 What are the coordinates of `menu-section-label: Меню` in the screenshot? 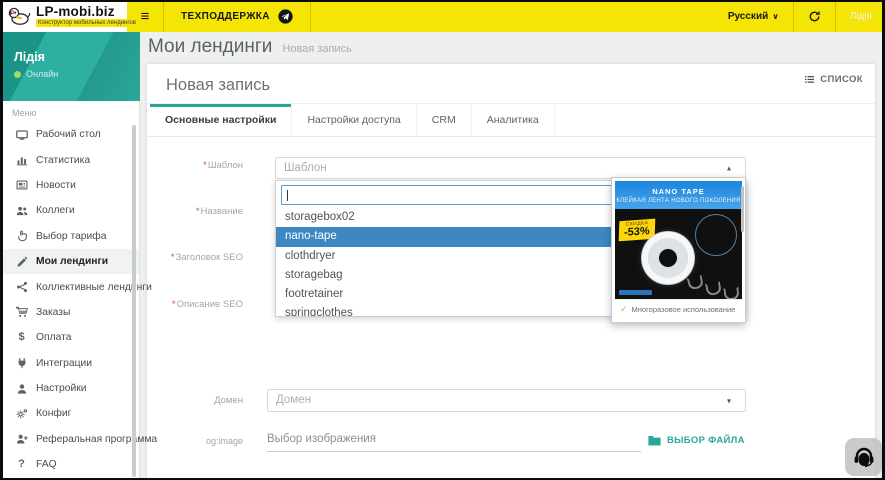 It's located at (24, 113).